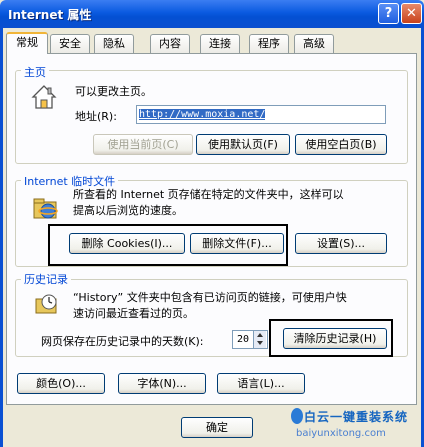 The height and width of the screenshot is (447, 424). I want to click on history-days-label: 网页保存在历史记录中的天数(K):, so click(122, 341).